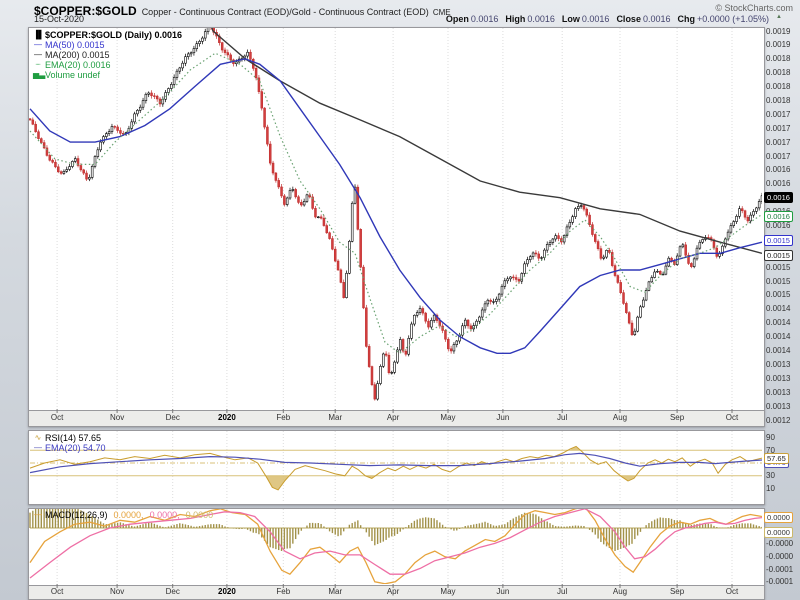  Describe the element at coordinates (39, 74) in the screenshot. I see `volume-bars-icon: ▅▃` at that location.